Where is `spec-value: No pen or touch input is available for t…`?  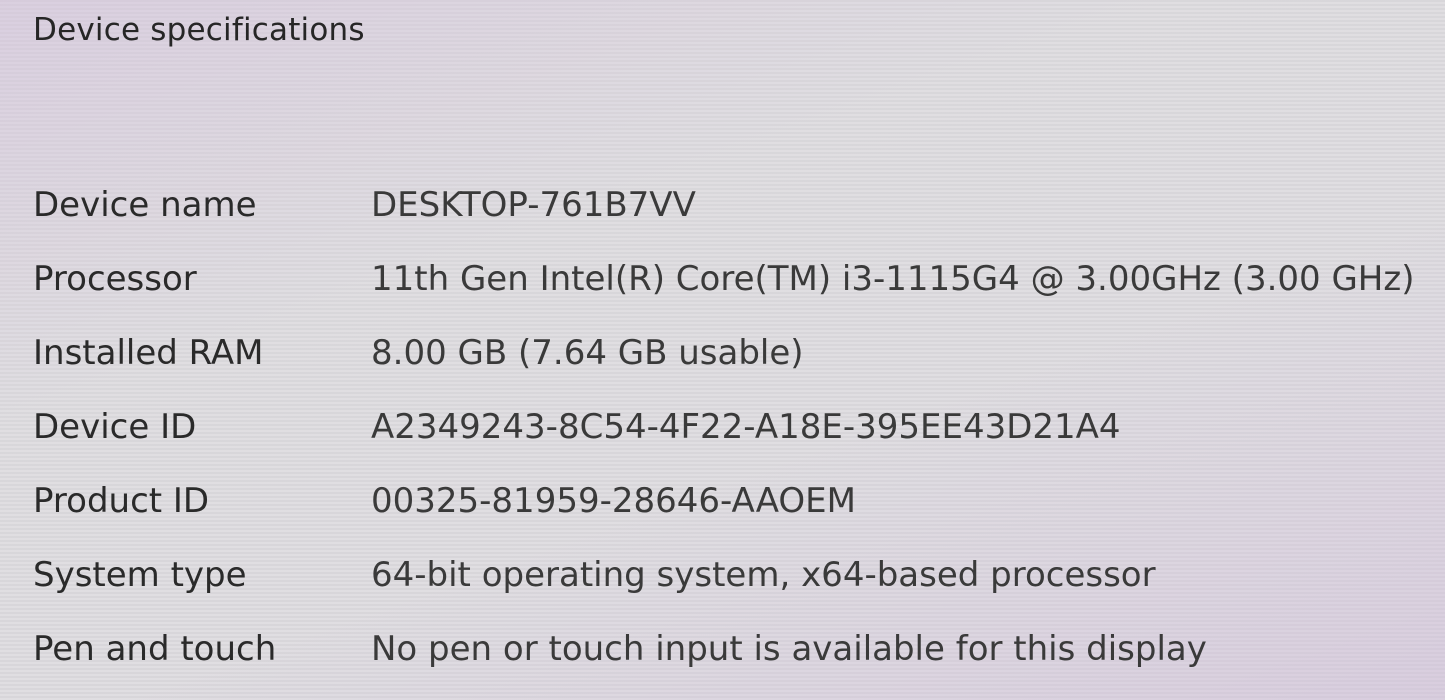 spec-value: No pen or touch input is available for t… is located at coordinates (789, 649).